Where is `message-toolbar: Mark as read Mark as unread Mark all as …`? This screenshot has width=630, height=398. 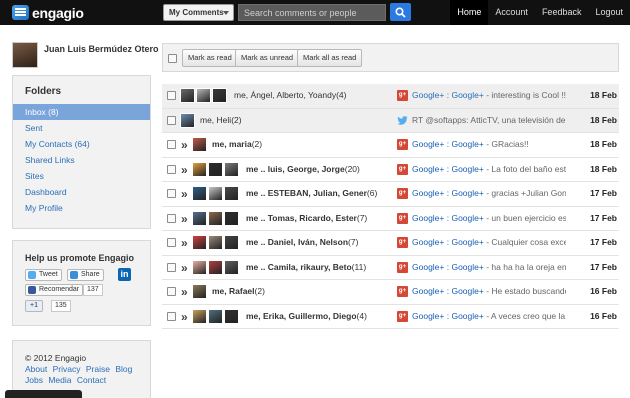
message-toolbar: Mark as read Mark as unread Mark all as … is located at coordinates (390, 57).